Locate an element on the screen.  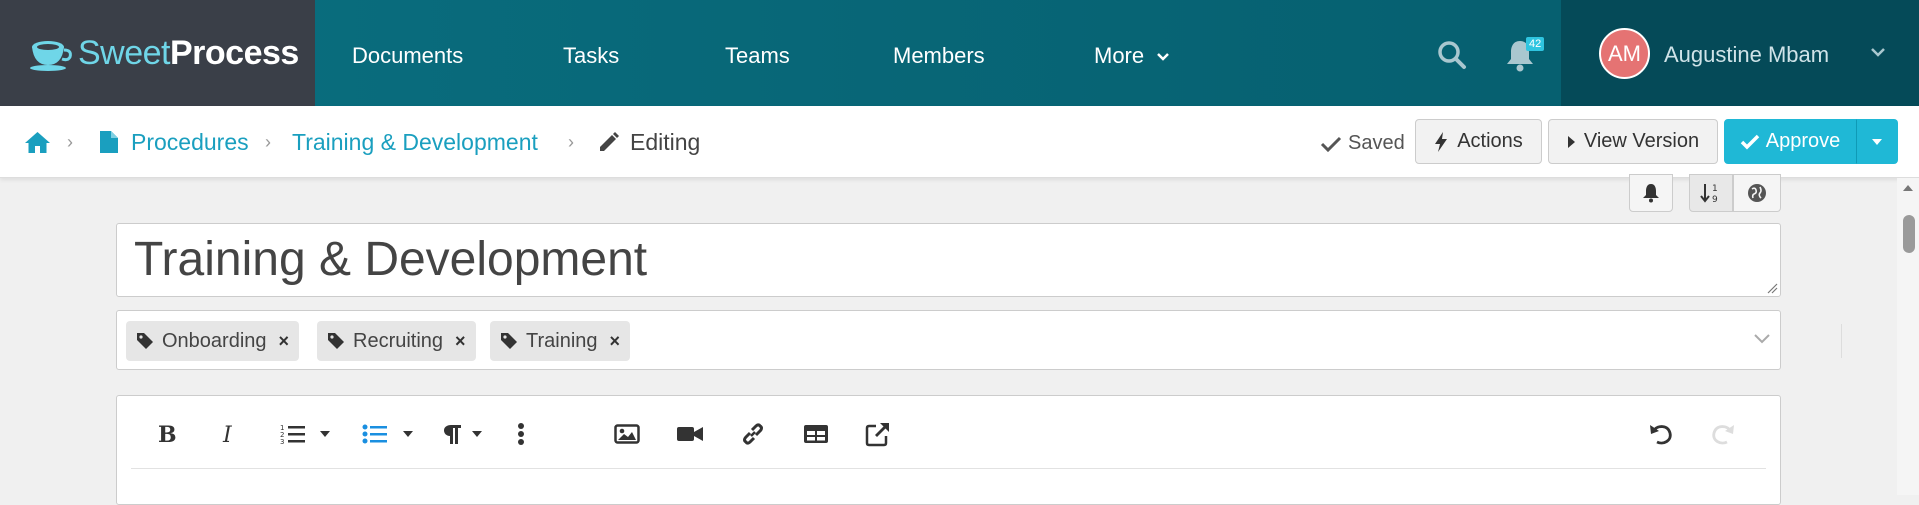
divider is located at coordinates (1841, 341).